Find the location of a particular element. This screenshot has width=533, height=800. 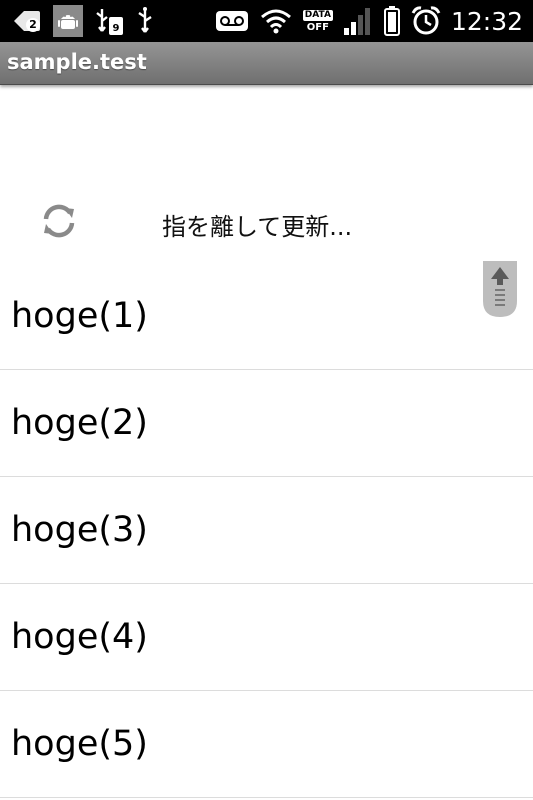

data-off-icon: DATA OFF is located at coordinates (317, 21).